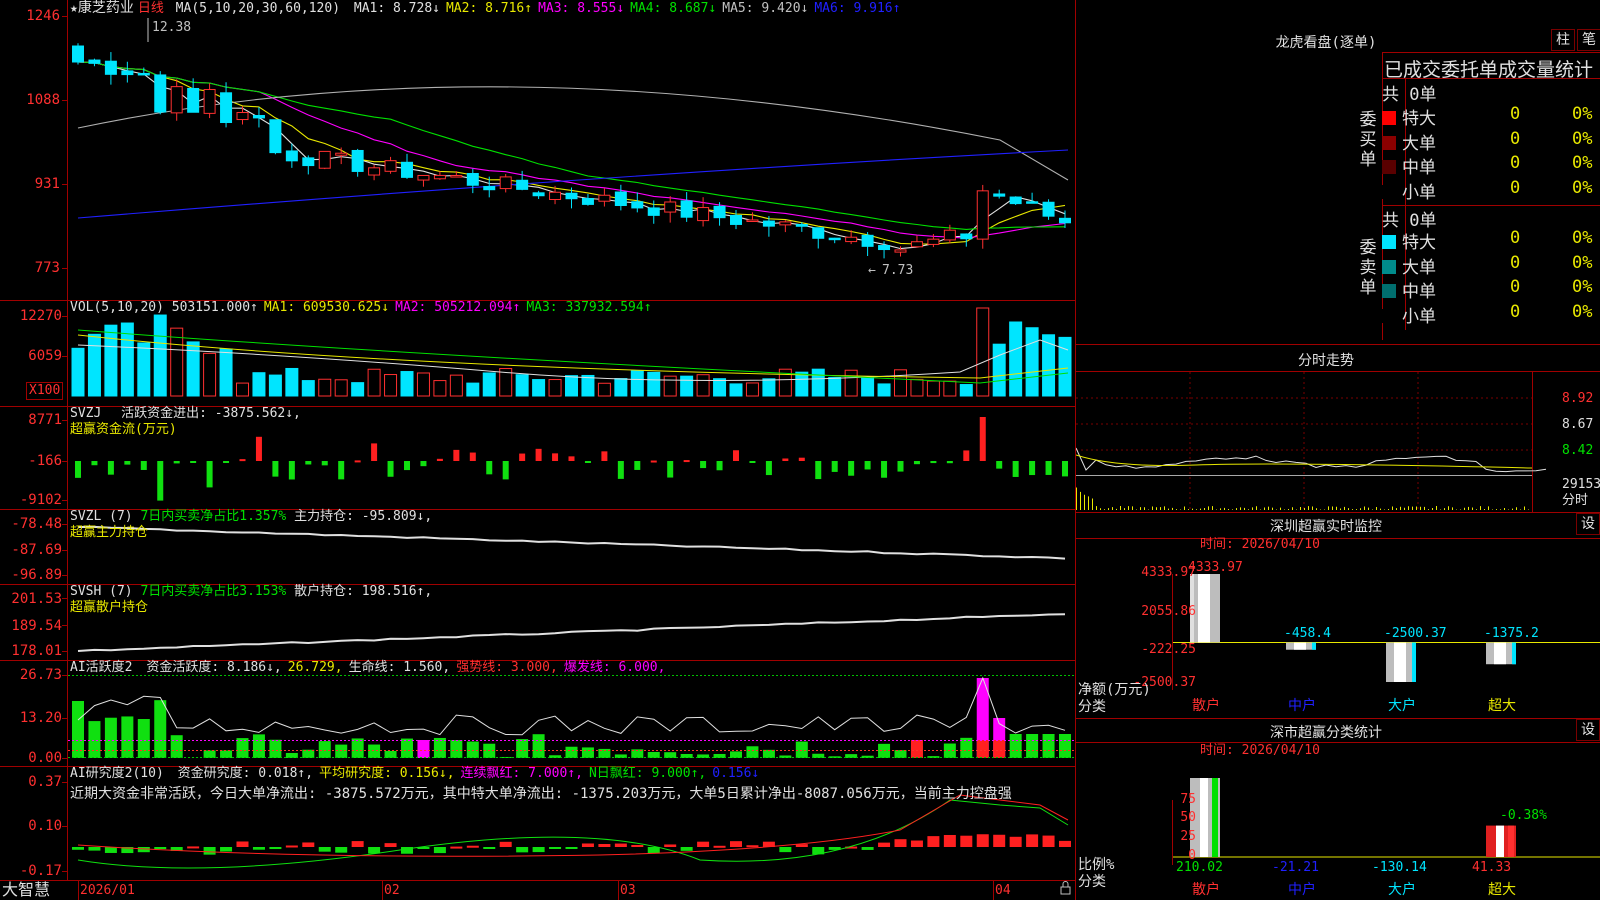 The width and height of the screenshot is (1600, 900). Describe the element at coordinates (74, 8) in the screenshot. I see `star-icon: ★` at that location.